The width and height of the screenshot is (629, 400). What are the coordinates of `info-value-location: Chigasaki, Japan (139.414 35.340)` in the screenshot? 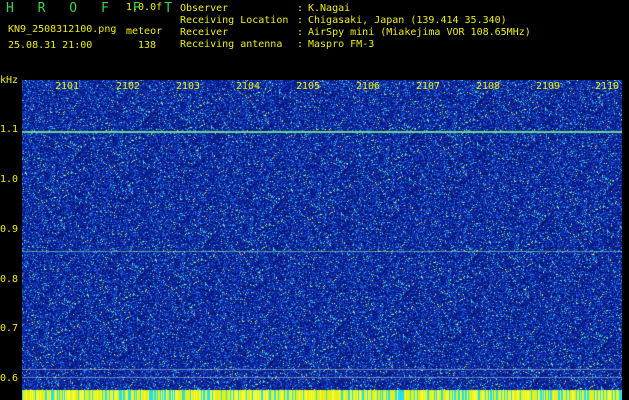 It's located at (407, 20).